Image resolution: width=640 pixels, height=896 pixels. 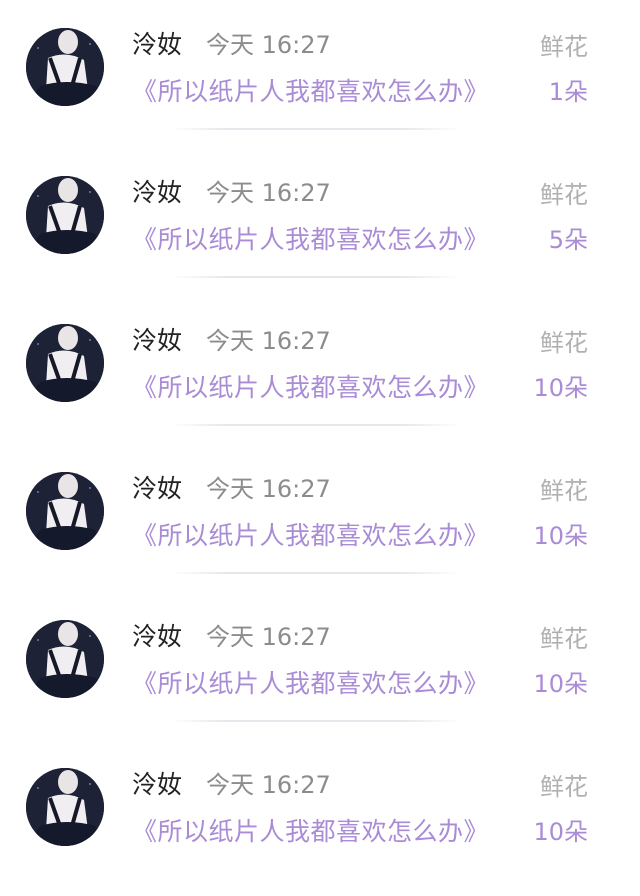 I want to click on gift-count: 5朵, so click(x=568, y=240).